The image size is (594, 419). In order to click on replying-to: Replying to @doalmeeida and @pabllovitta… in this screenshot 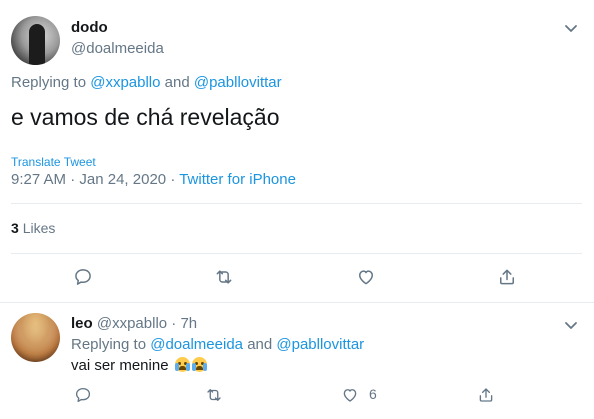, I will do `click(217, 344)`.